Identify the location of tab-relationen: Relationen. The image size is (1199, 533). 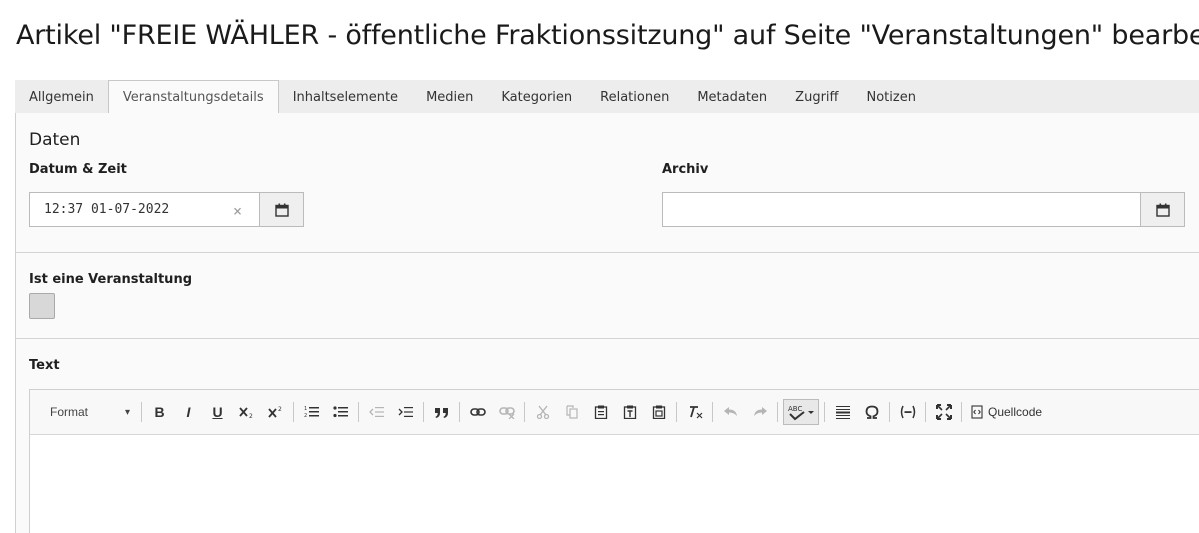
(634, 97).